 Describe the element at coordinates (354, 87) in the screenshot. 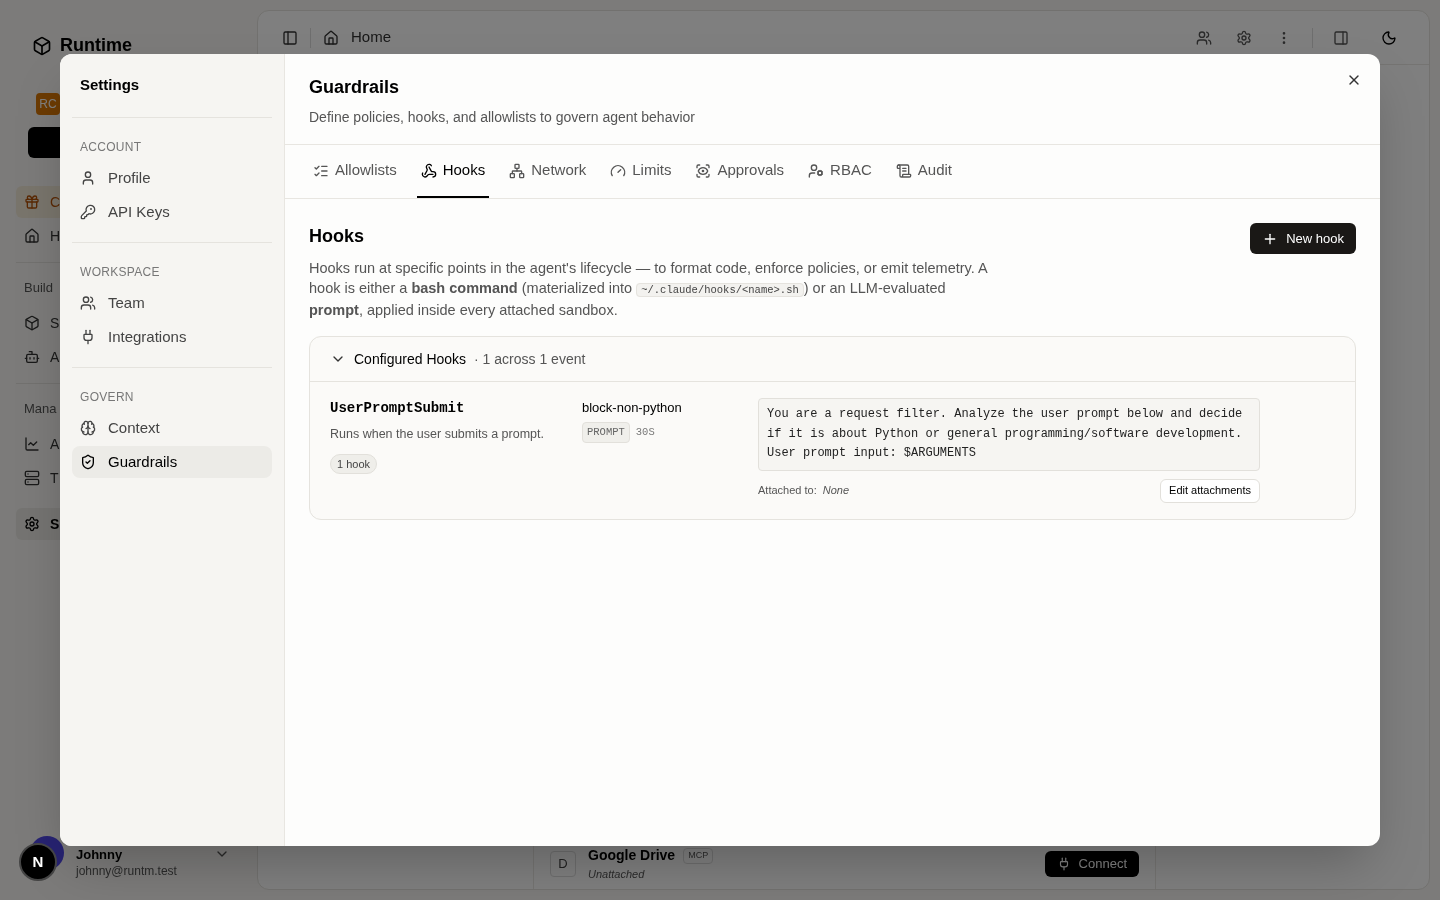

I see `page-title: Guardrails` at that location.